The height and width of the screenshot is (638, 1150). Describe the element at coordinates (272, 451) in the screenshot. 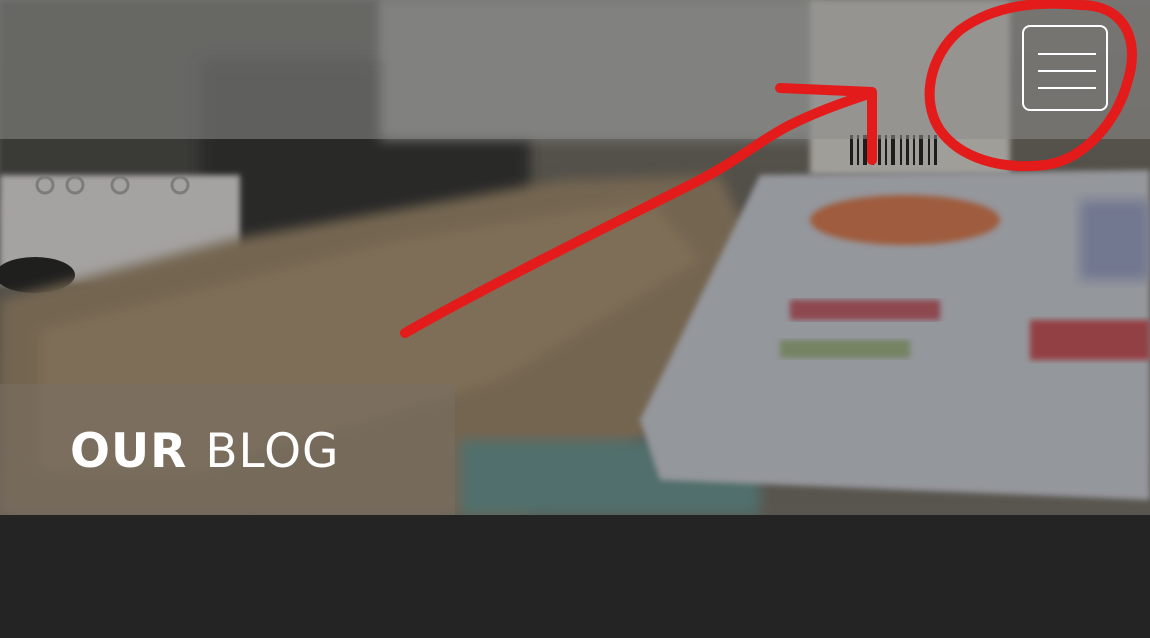

I see `page-title-light: BLOG` at that location.